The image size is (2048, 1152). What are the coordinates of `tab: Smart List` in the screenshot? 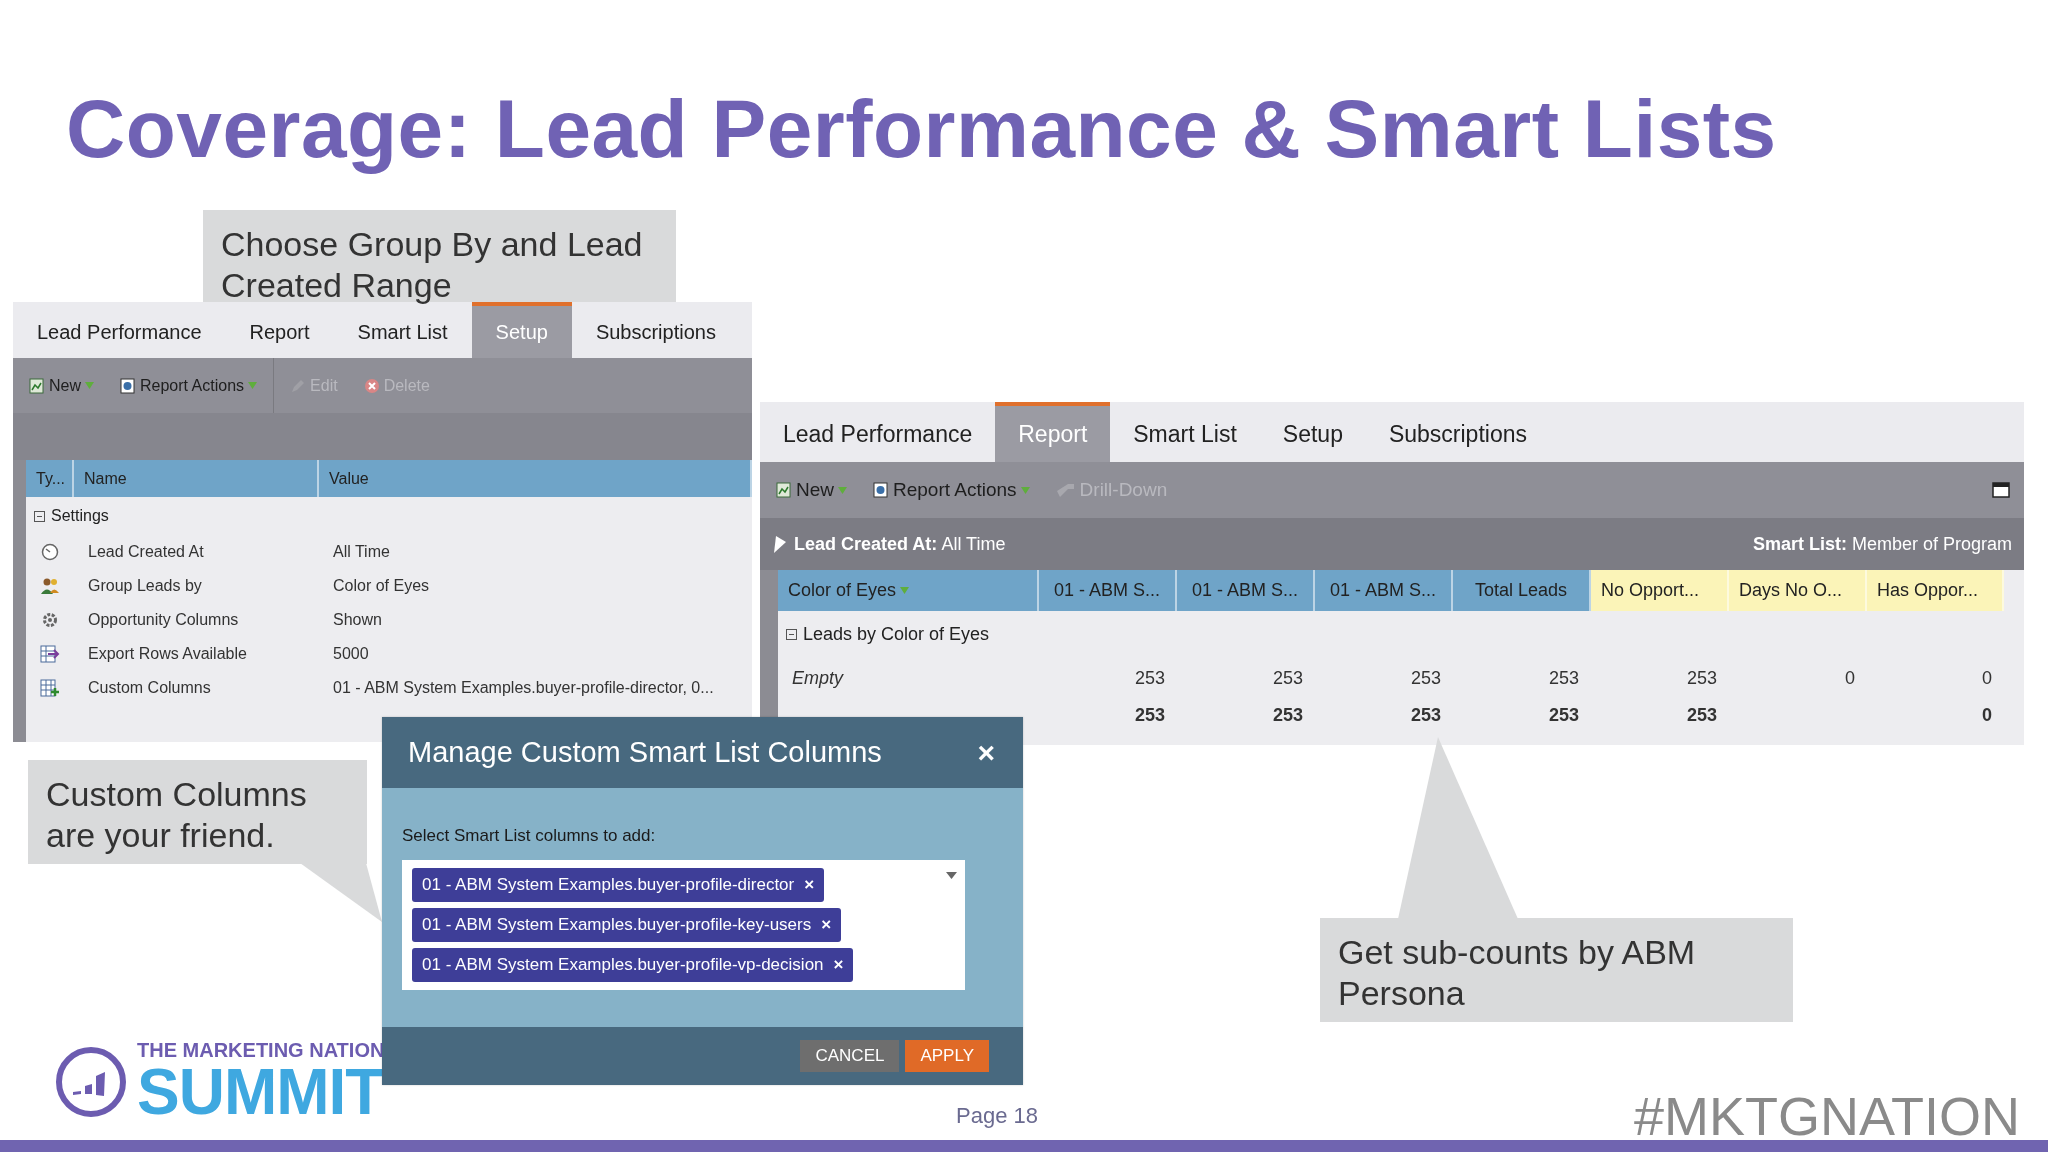 It's located at (1185, 432).